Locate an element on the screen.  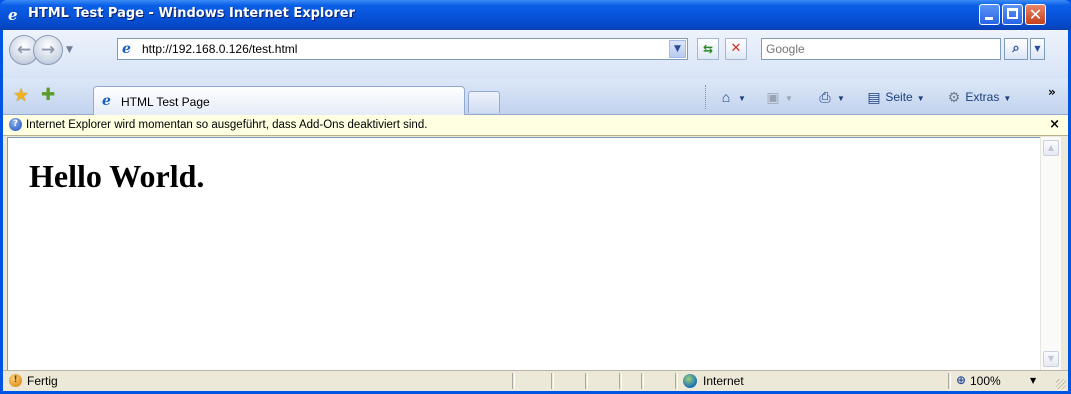
scroll-down-arrow-icon: ▼ is located at coordinates (1051, 358).